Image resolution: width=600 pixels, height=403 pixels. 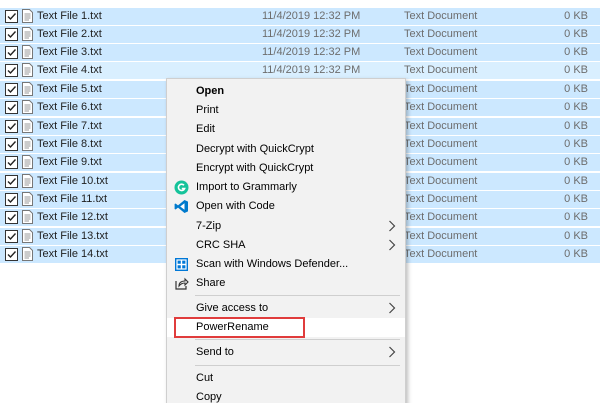 I want to click on menu-item-encrypt: Encrypt with QuickCrypt, so click(x=286, y=168).